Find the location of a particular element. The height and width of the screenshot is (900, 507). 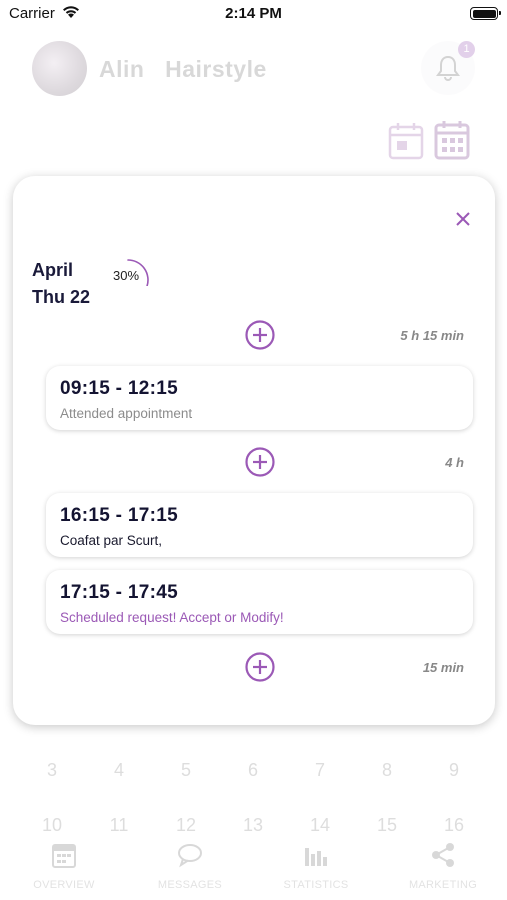

notification-badge: 1 is located at coordinates (466, 49).